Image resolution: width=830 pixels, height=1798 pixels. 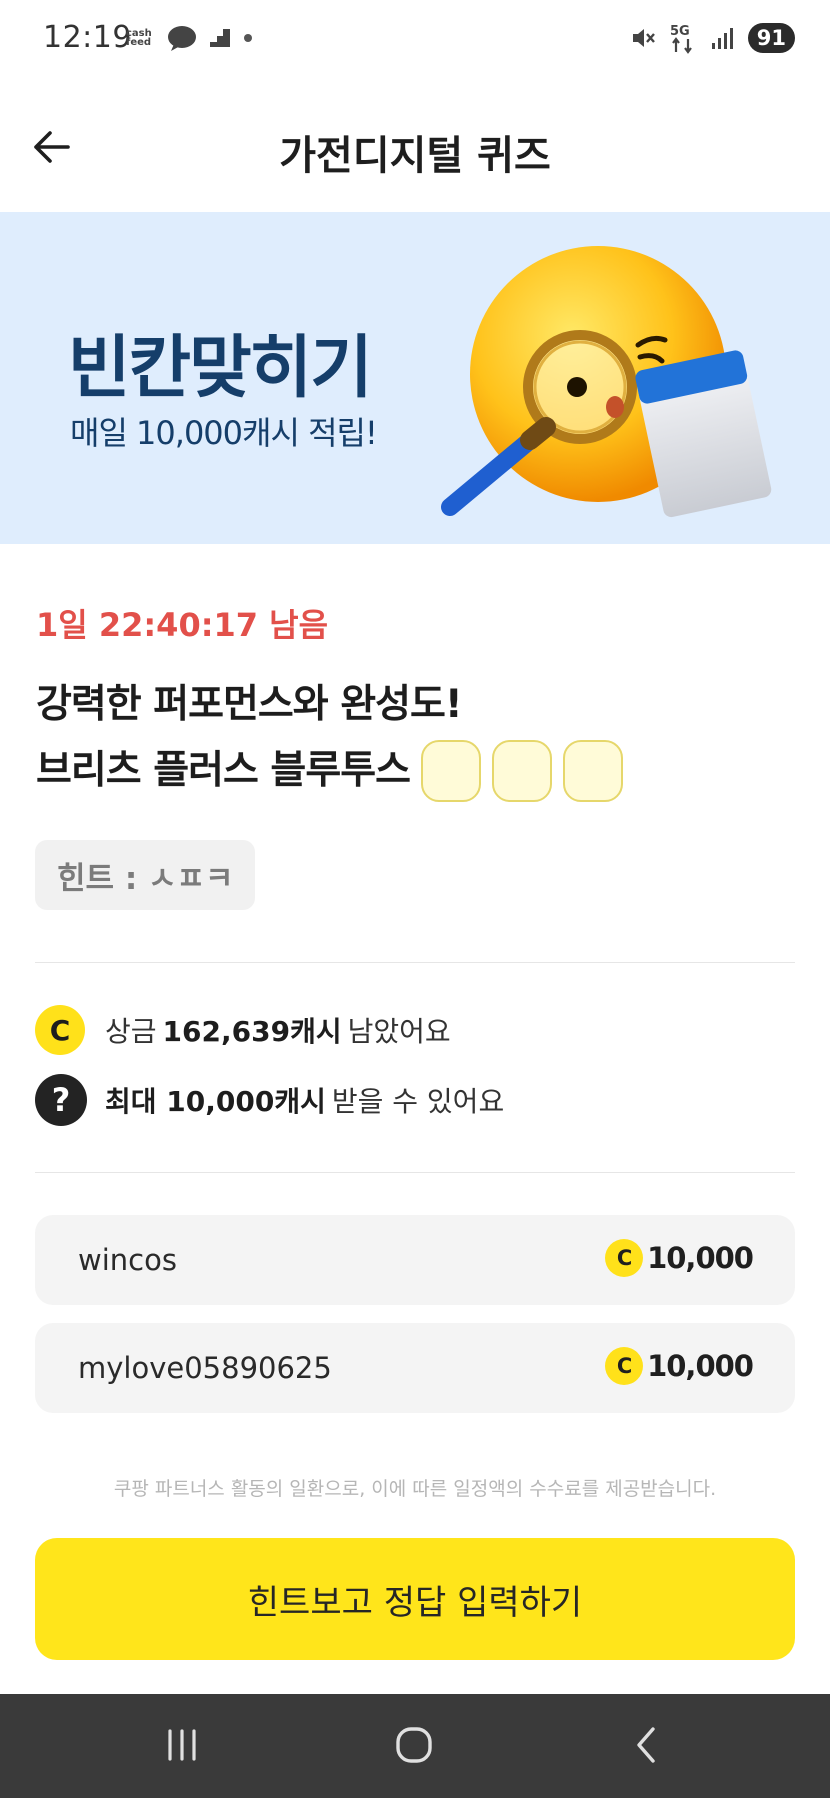 I want to click on max-reward-row: ? 최대 10,000캐시 받을 수 있어요, so click(x=269, y=1100).